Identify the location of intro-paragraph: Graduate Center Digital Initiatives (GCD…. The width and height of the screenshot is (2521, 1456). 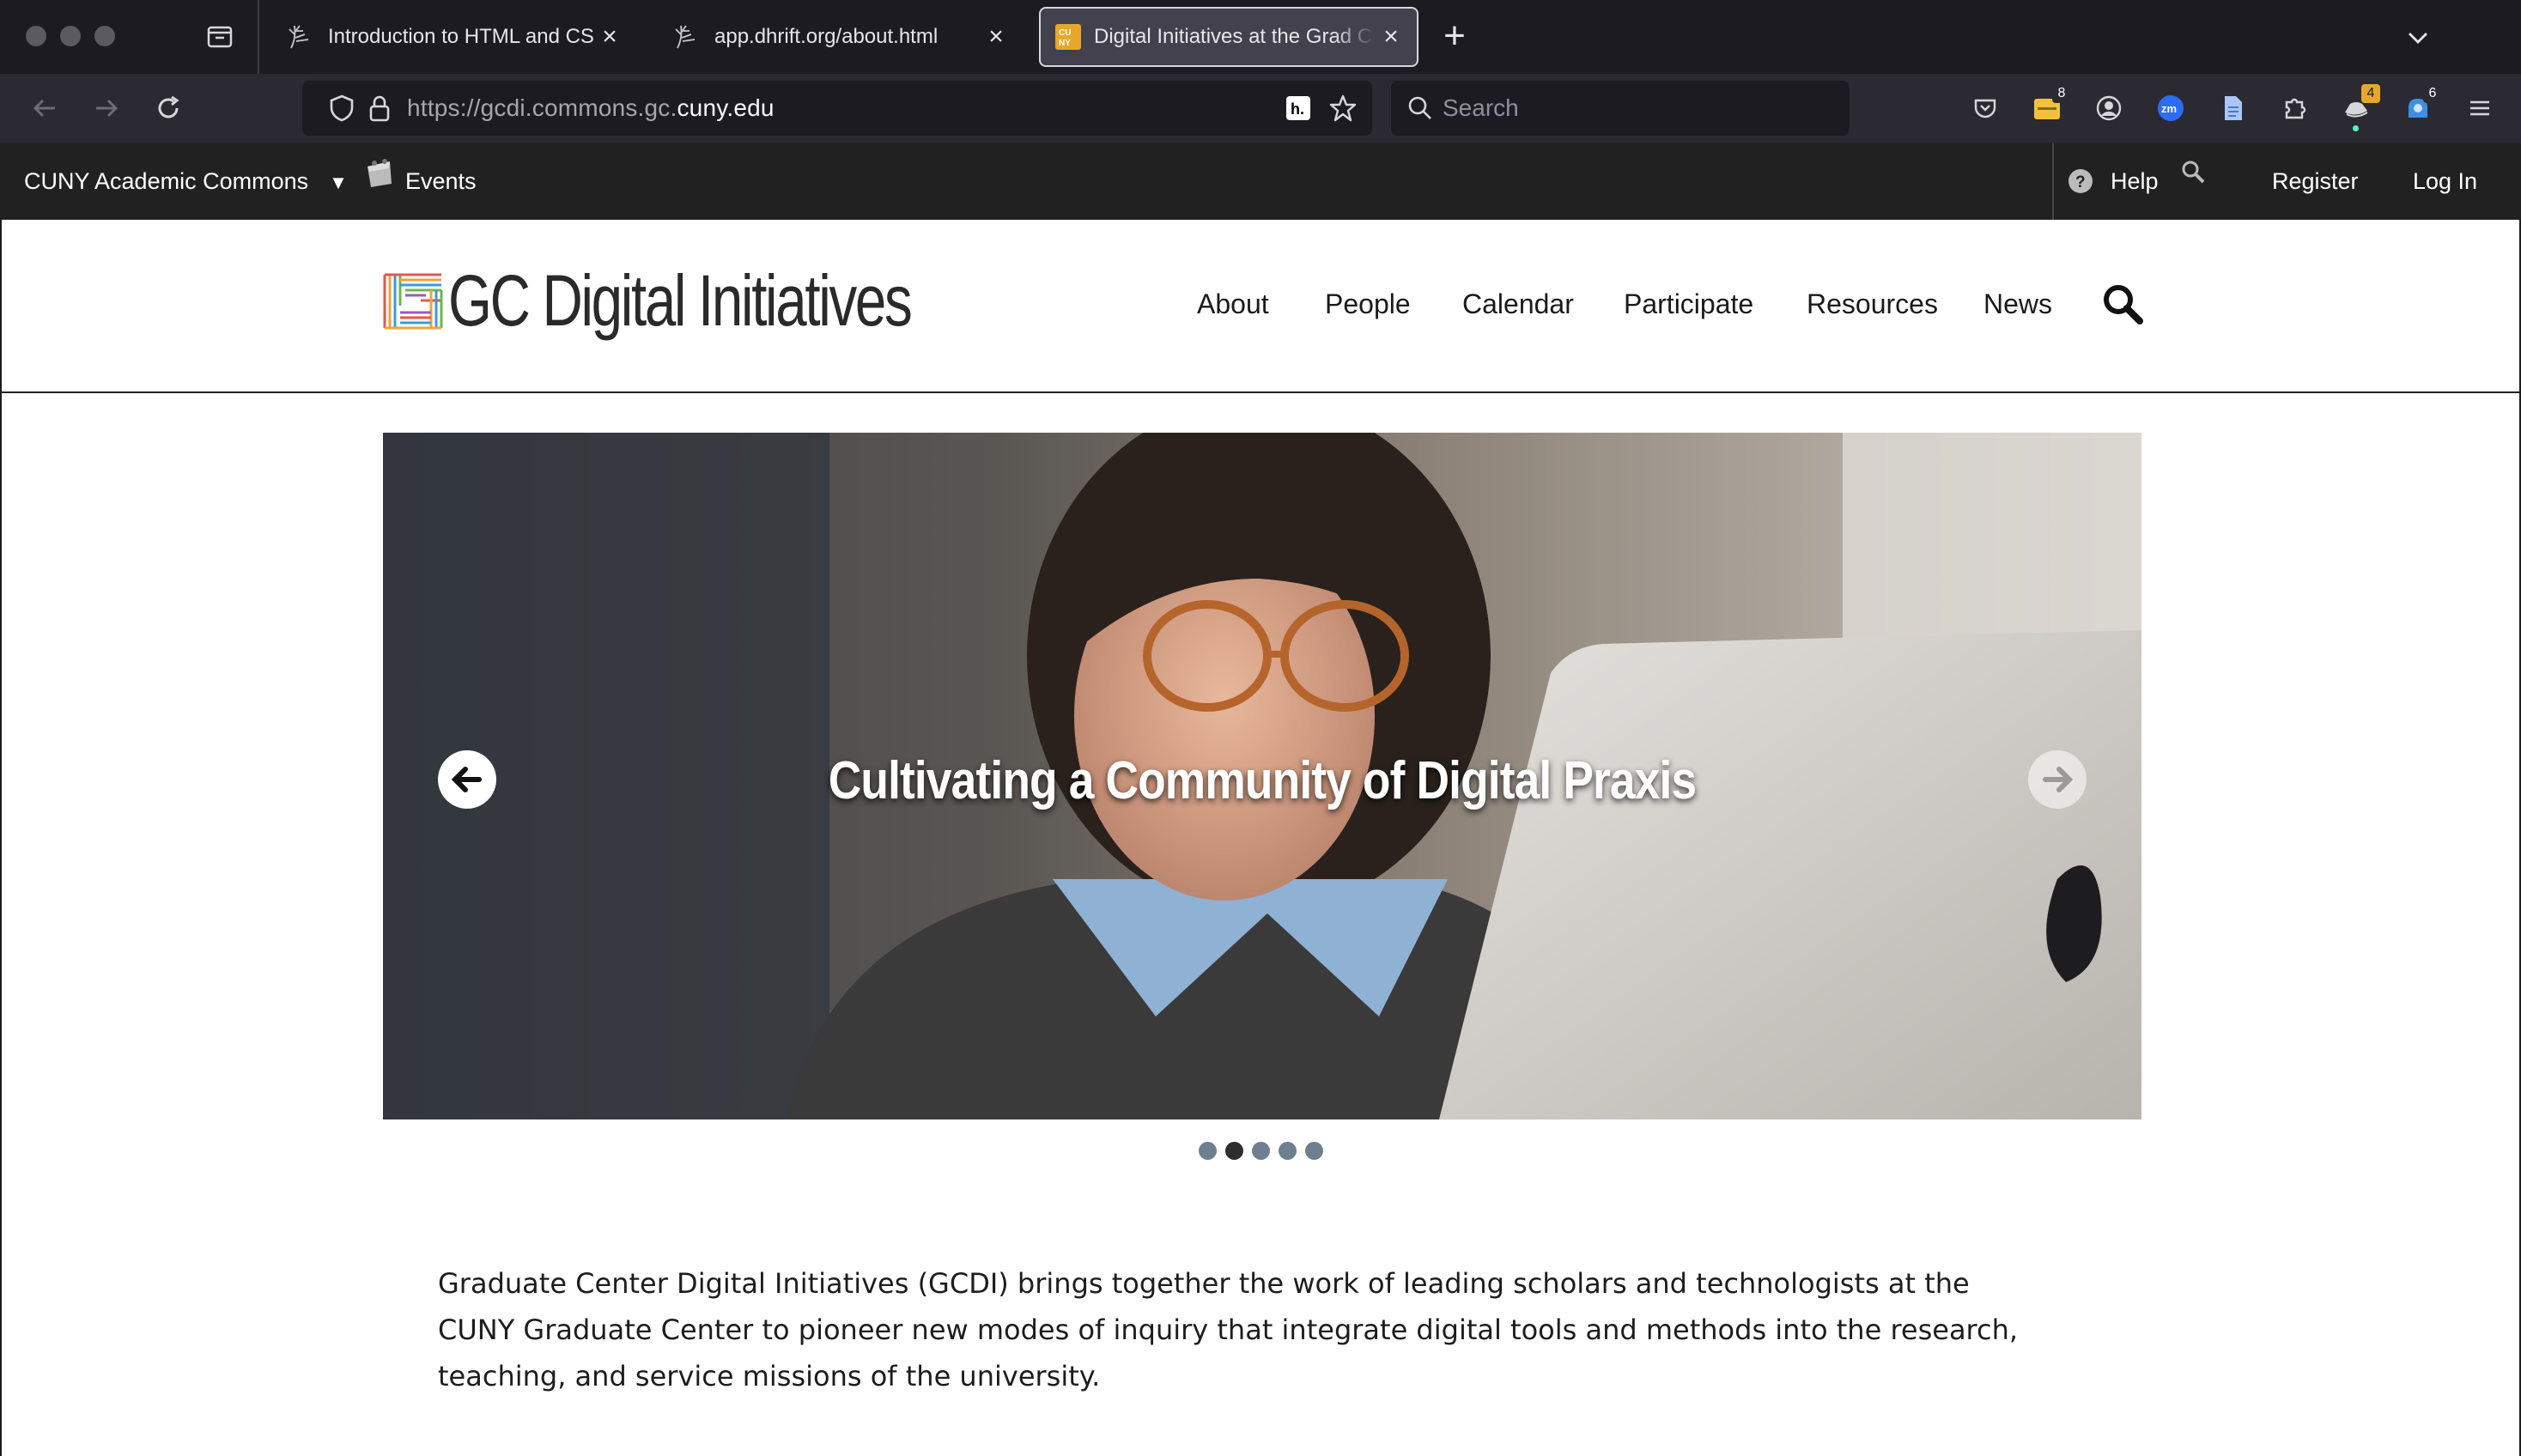
(1228, 1330).